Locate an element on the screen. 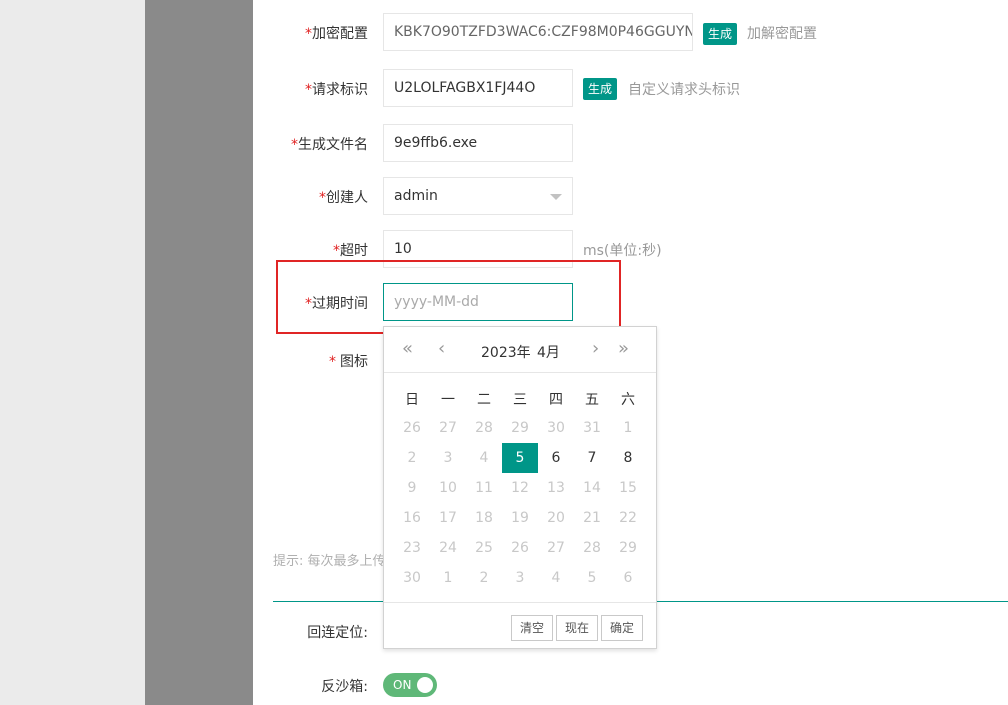 The image size is (1008, 705). calendar-day: 21 is located at coordinates (592, 518).